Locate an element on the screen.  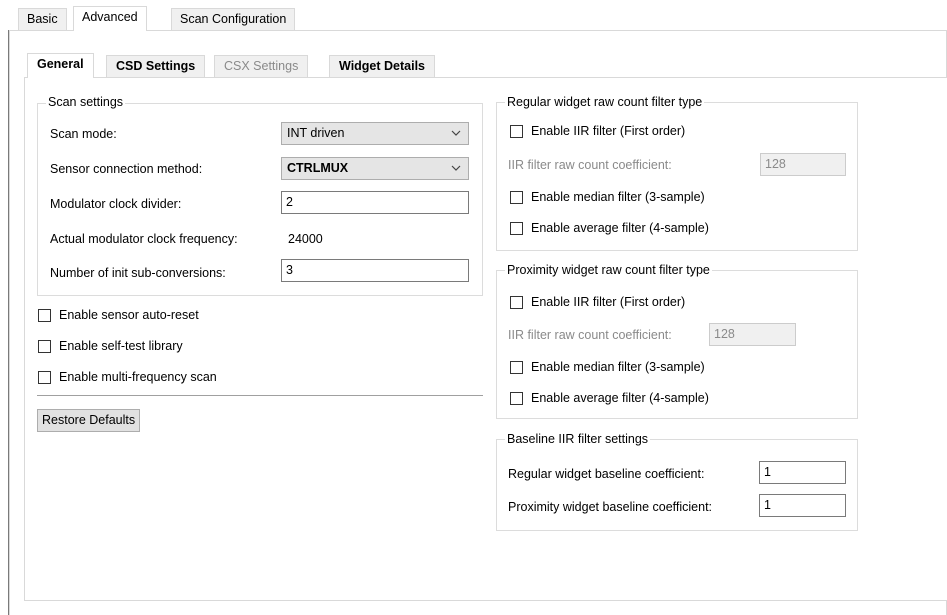
mod-clk-divider-label: Modulator clock divider: is located at coordinates (116, 204).